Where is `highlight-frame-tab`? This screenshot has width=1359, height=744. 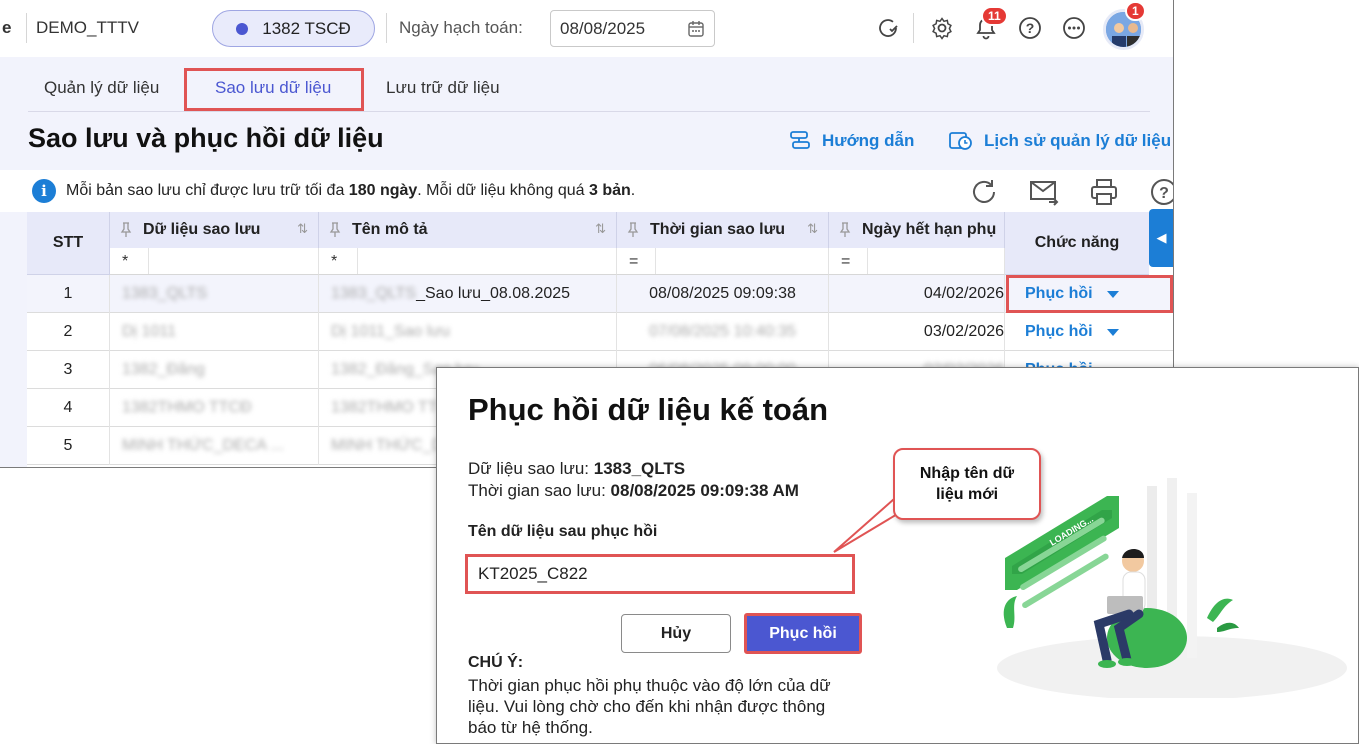 highlight-frame-tab is located at coordinates (274, 89).